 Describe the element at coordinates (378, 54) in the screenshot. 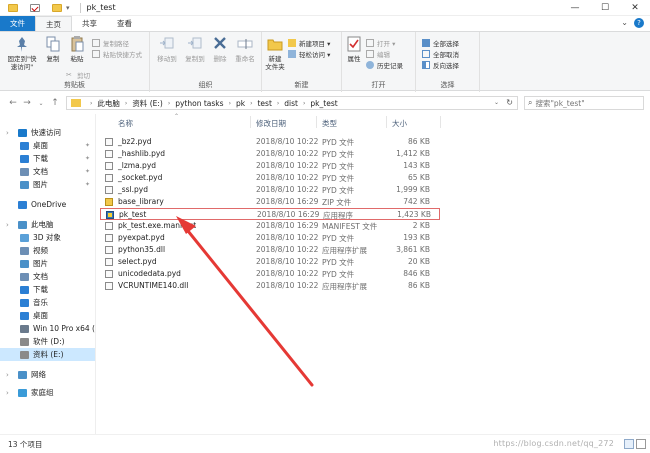

I see `edit-button: 编辑` at that location.